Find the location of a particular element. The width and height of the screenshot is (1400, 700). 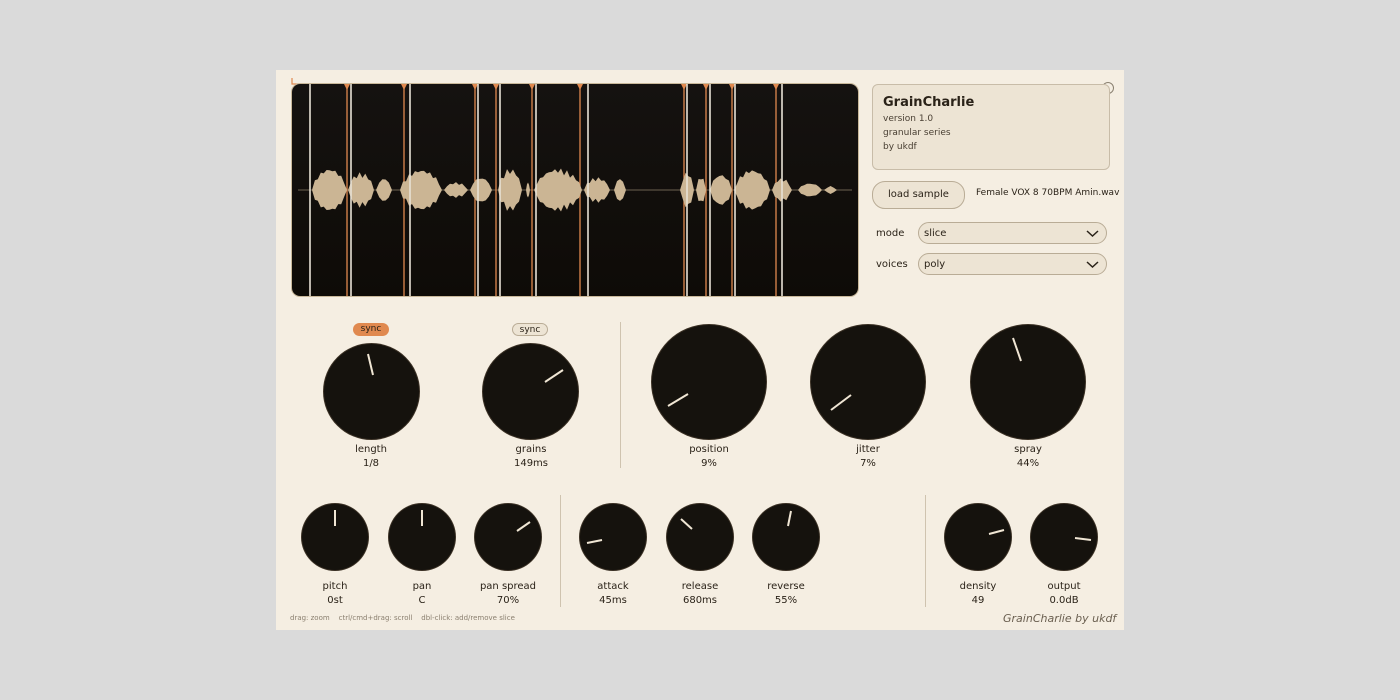

output-knob is located at coordinates (1064, 537).